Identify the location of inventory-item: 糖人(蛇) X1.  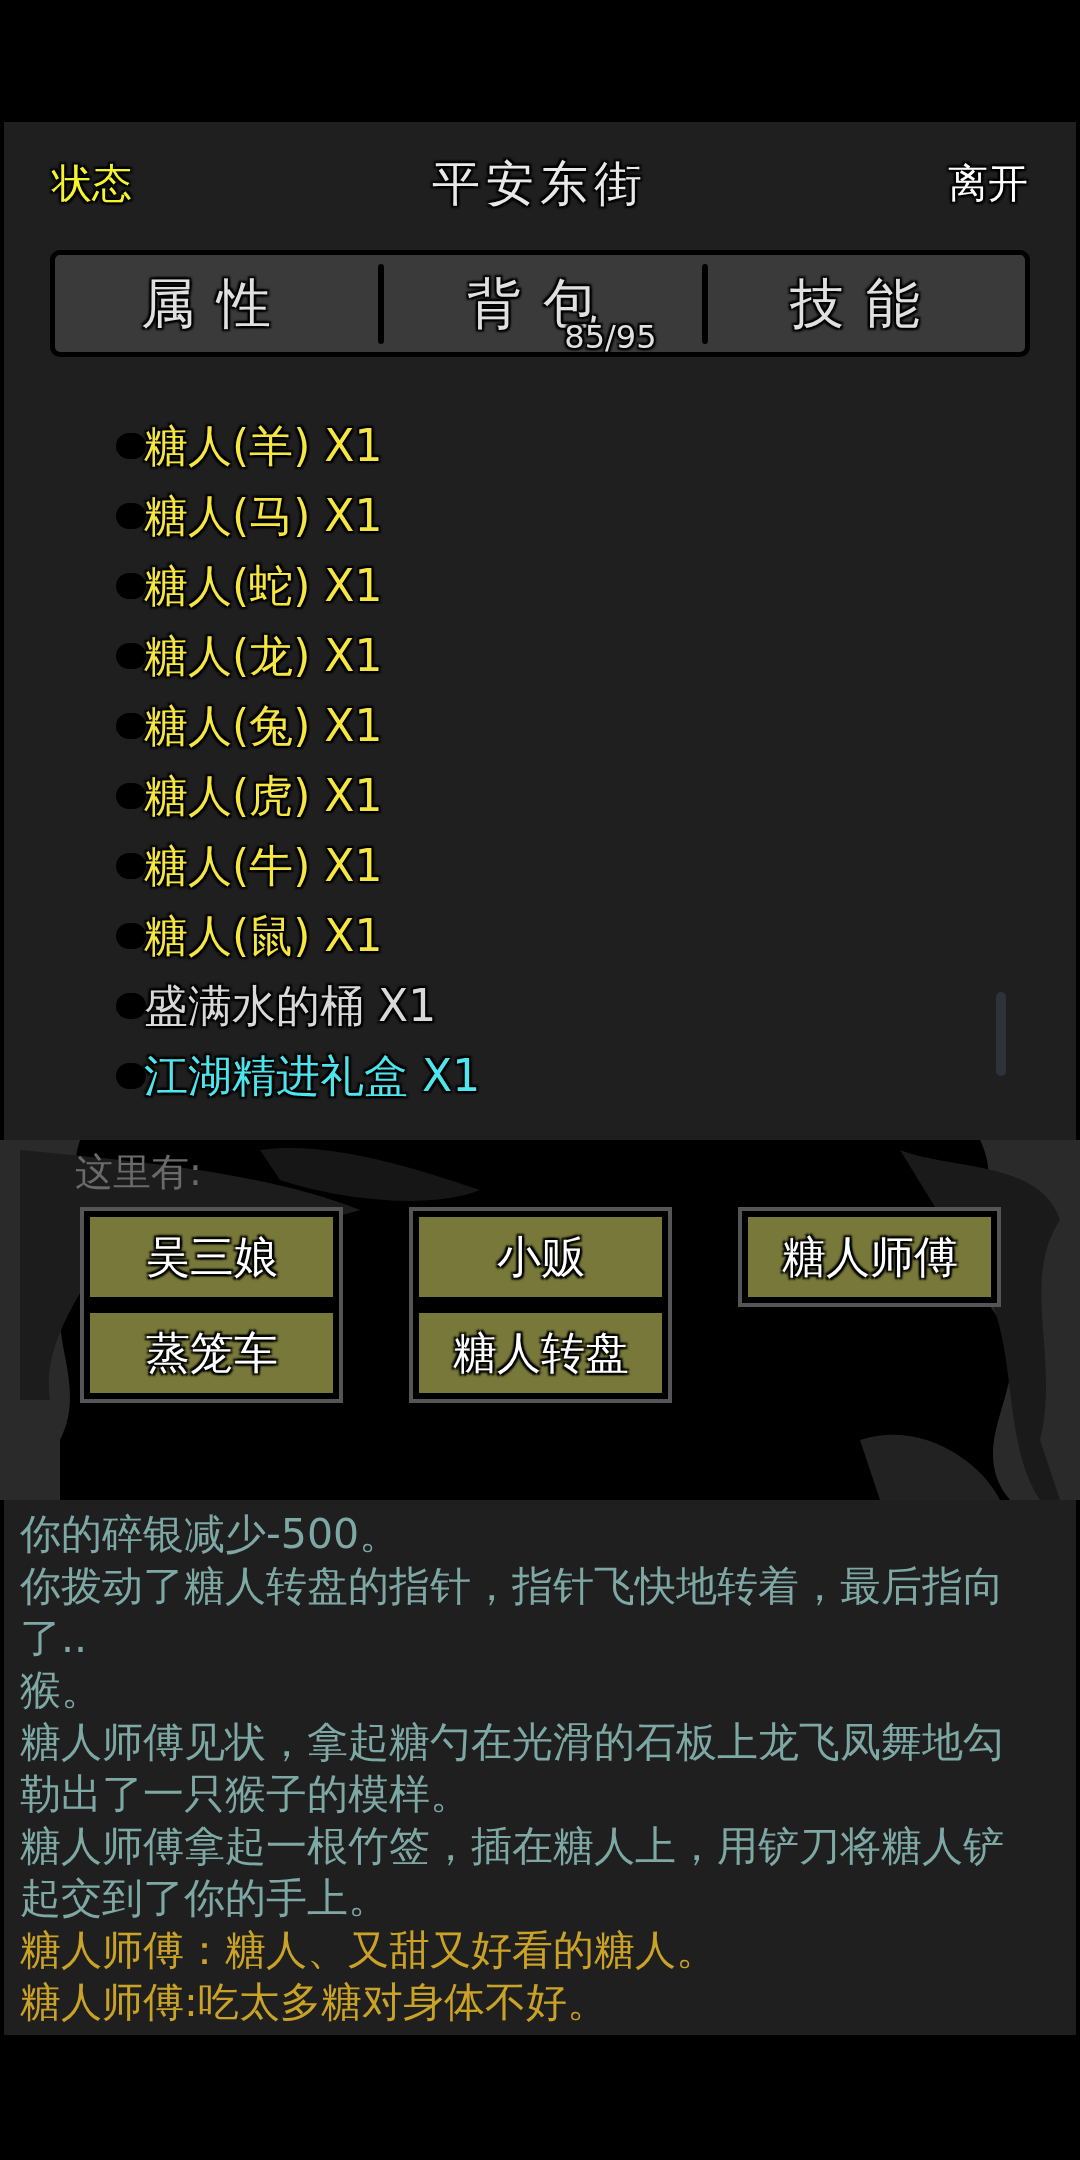
(263, 586).